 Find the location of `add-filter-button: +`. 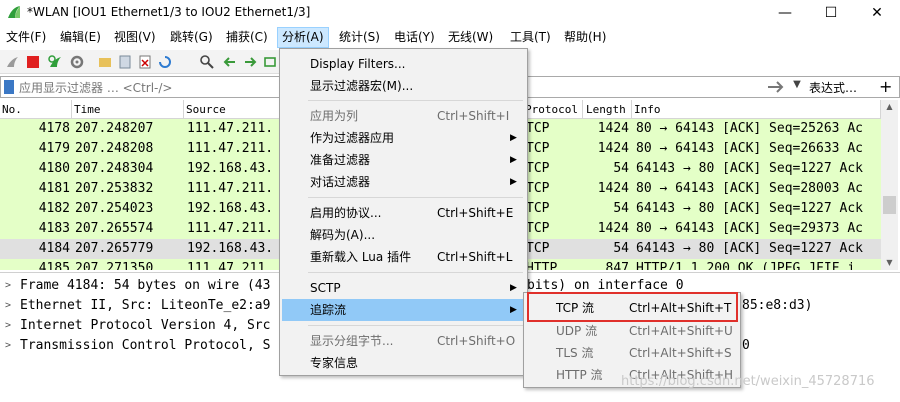

add-filter-button: + is located at coordinates (885, 86).